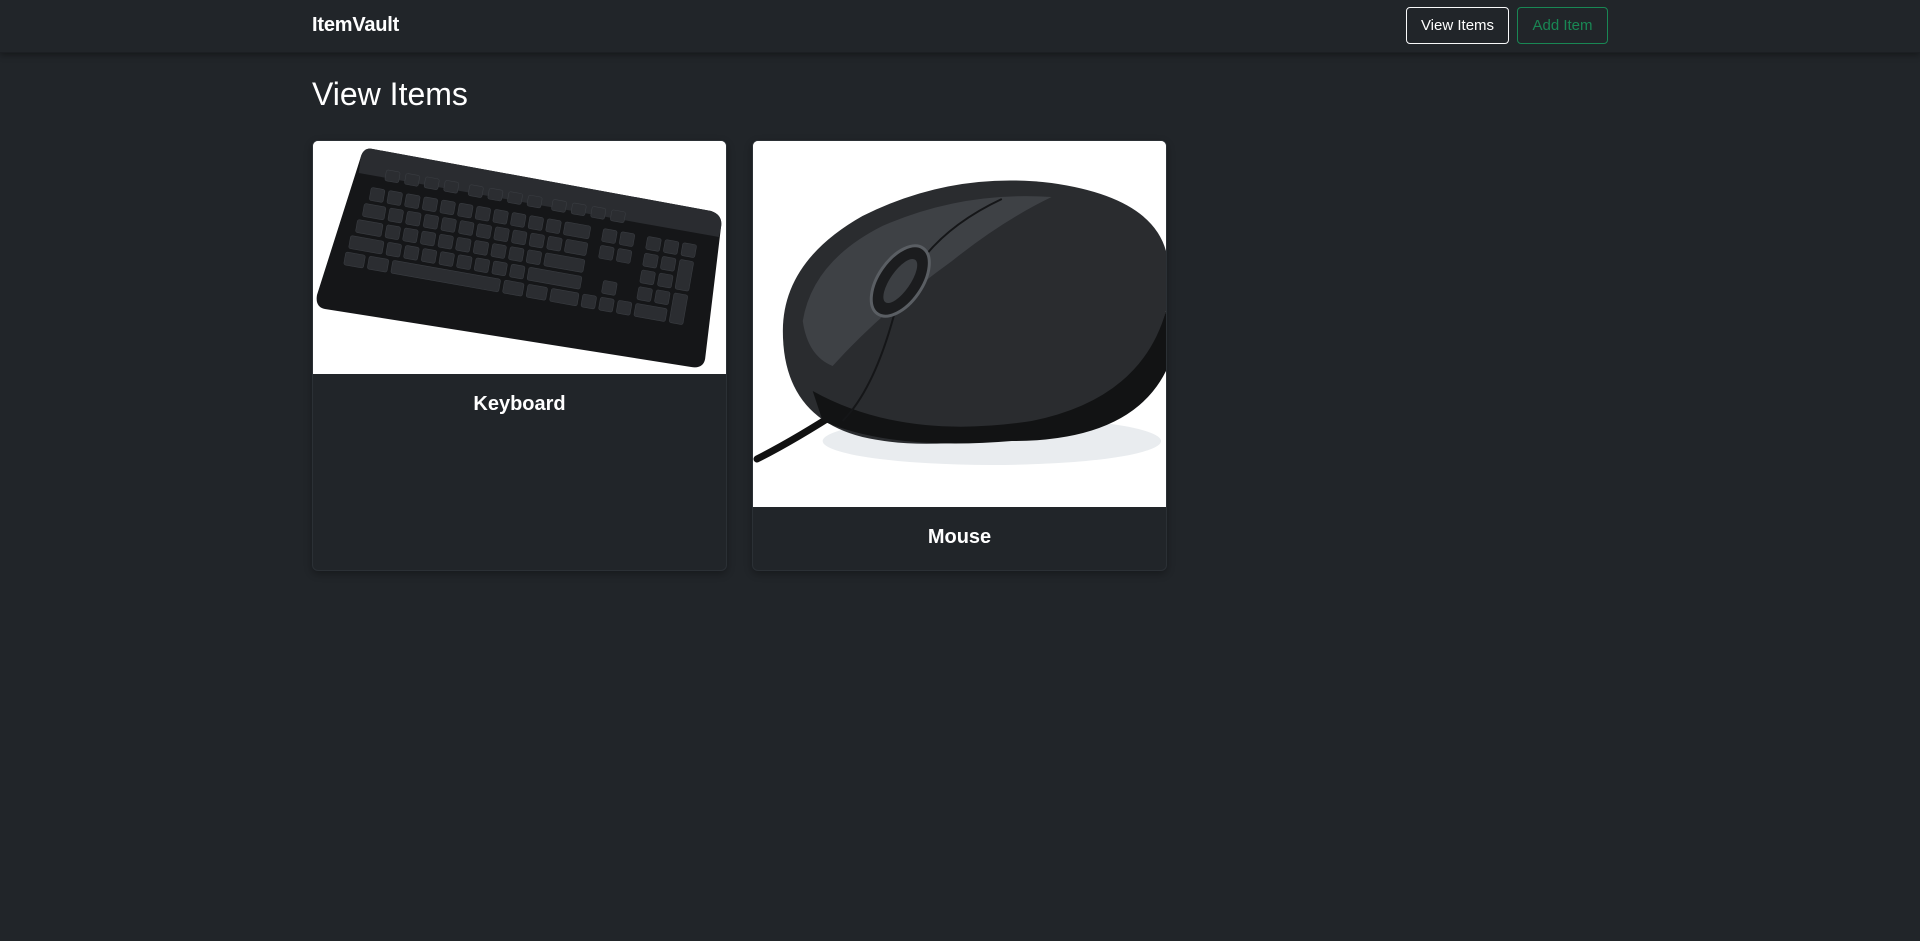 This screenshot has height=941, width=1920. I want to click on brand-logo: ItemVault, so click(355, 25).